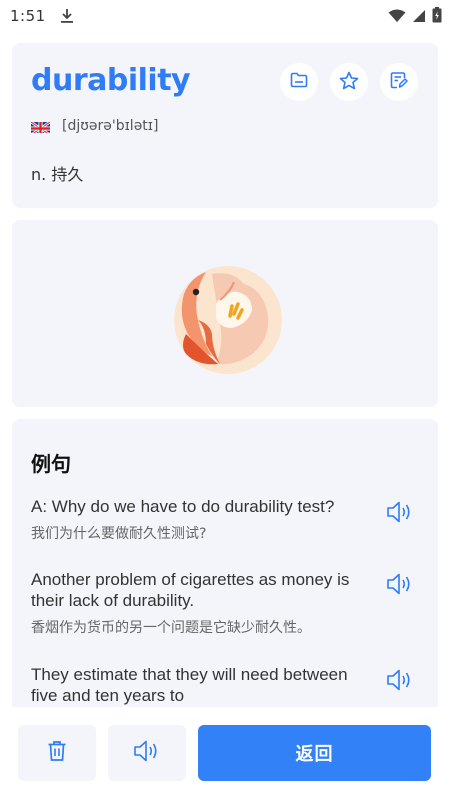  What do you see at coordinates (171, 628) in the screenshot?
I see `example-chinese: 香烟作为货币的另一个问题是它缺少耐久性。` at bounding box center [171, 628].